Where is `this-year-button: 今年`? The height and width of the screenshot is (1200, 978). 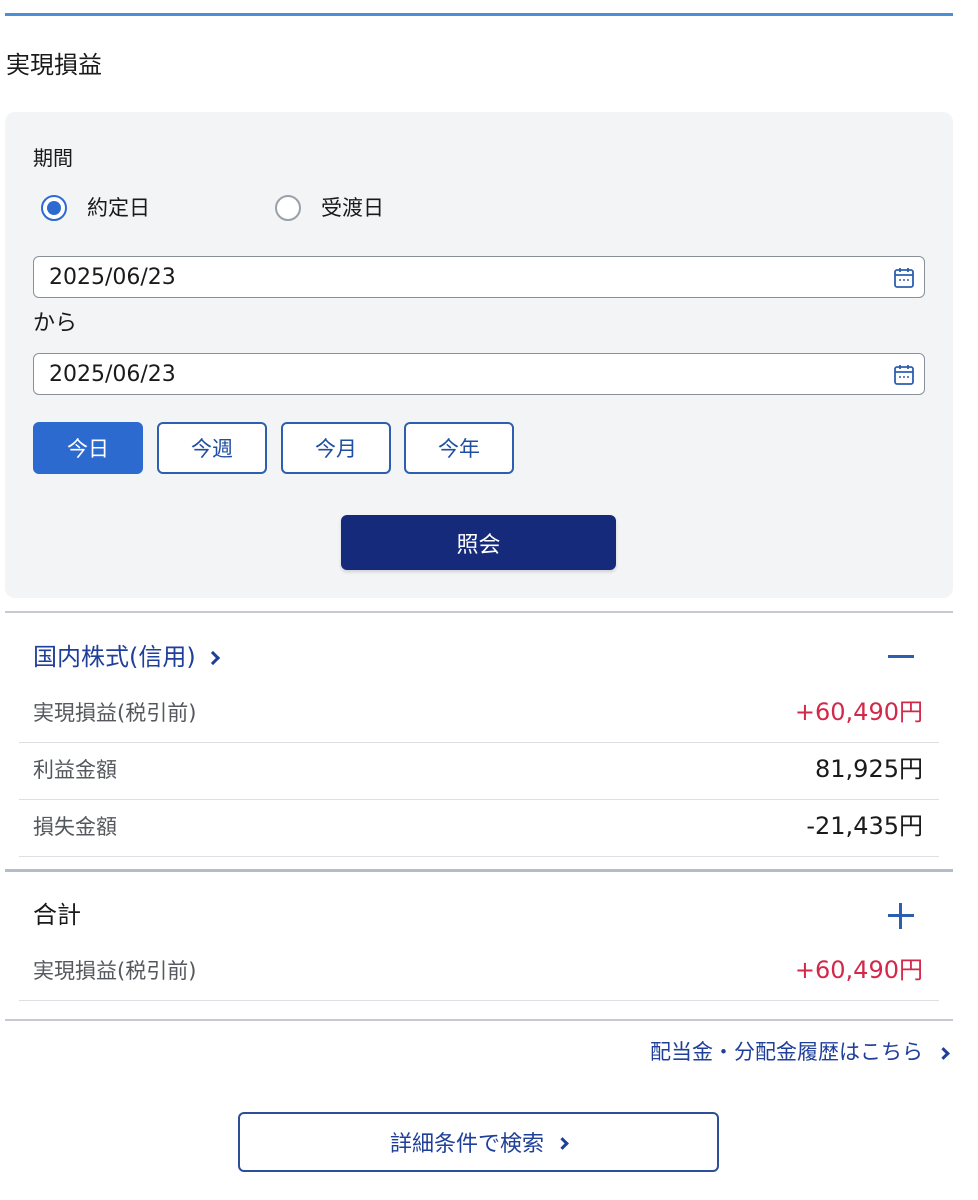
this-year-button: 今年 is located at coordinates (459, 448).